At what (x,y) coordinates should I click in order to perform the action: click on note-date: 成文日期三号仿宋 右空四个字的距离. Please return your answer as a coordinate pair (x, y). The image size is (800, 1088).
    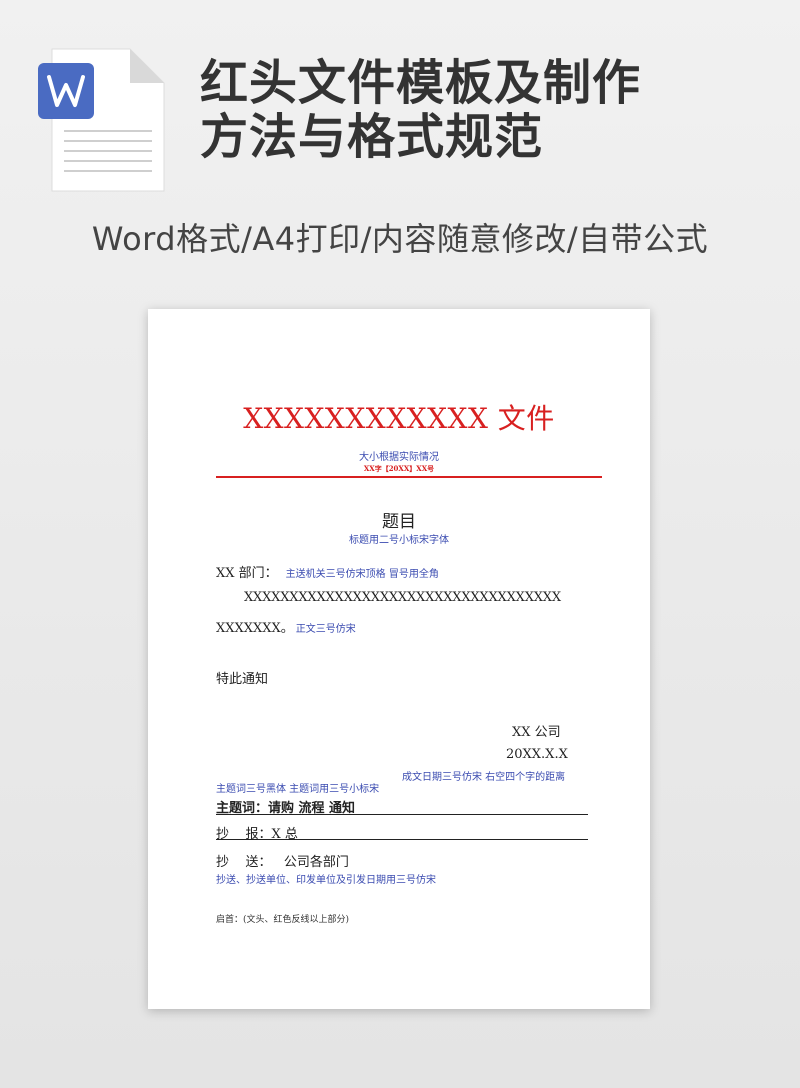
    Looking at the image, I should click on (484, 777).